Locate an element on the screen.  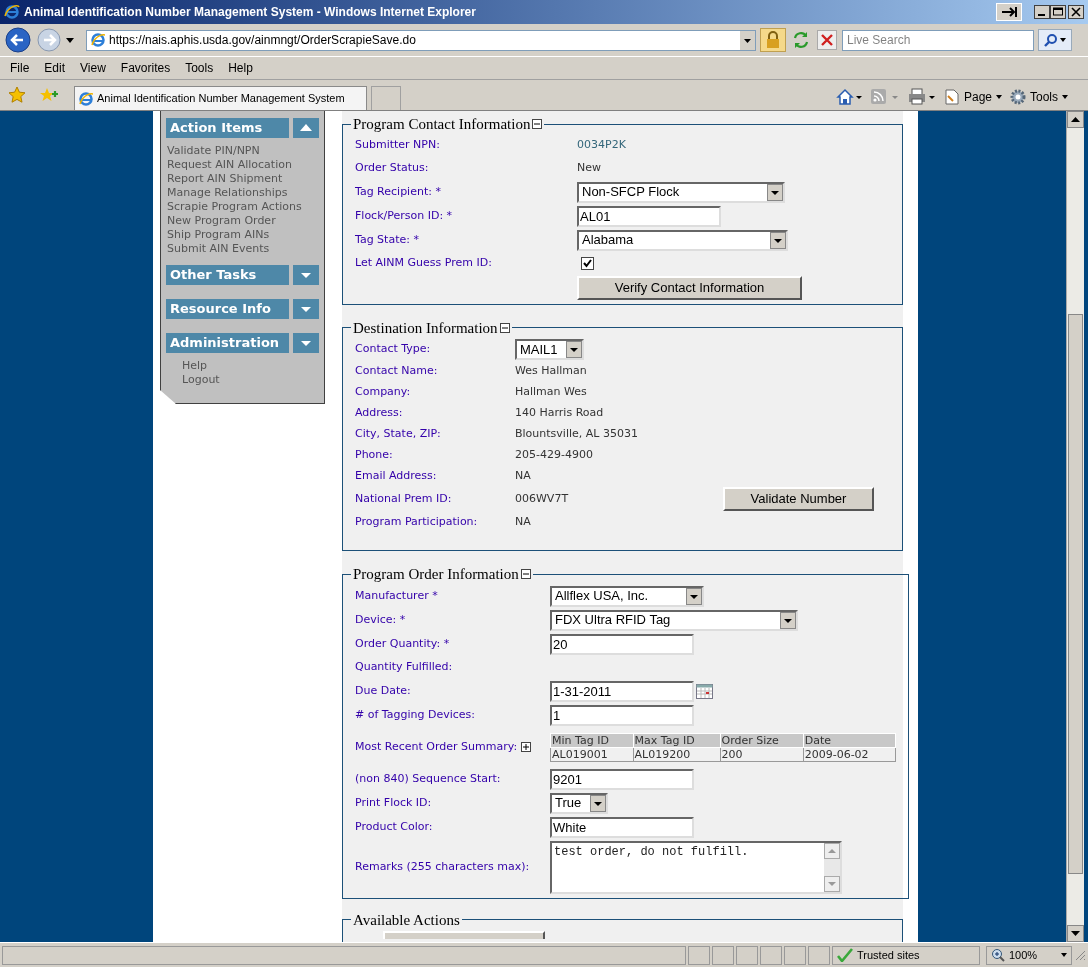
dropdown: Non-SFCP Flock is located at coordinates (681, 192).